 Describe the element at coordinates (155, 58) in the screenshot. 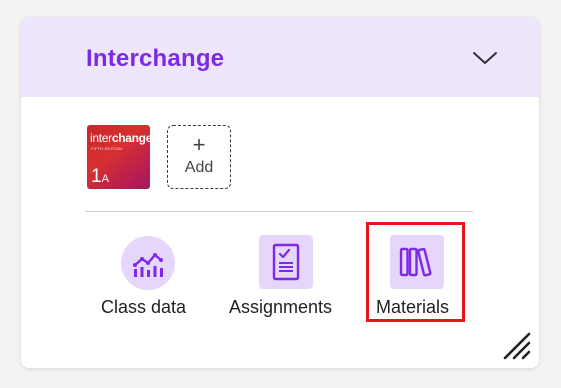

I see `card-title: Interchange` at that location.